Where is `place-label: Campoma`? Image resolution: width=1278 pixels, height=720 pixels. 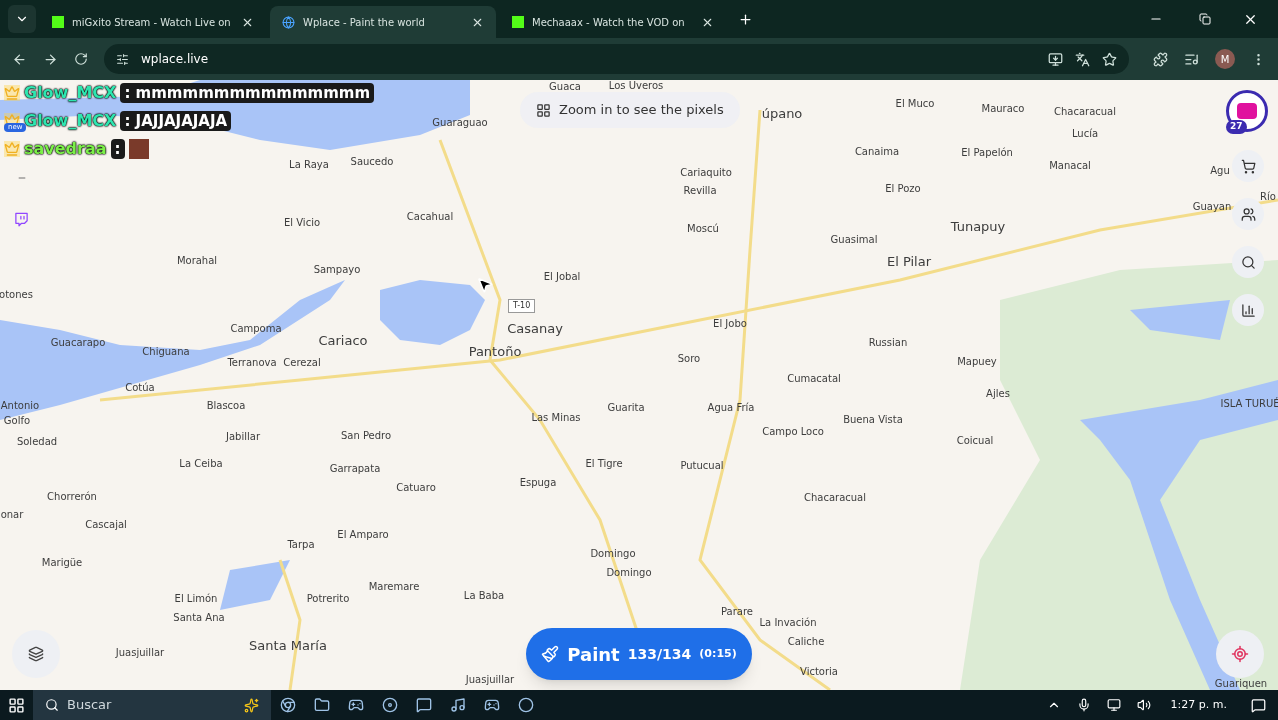 place-label: Campoma is located at coordinates (256, 328).